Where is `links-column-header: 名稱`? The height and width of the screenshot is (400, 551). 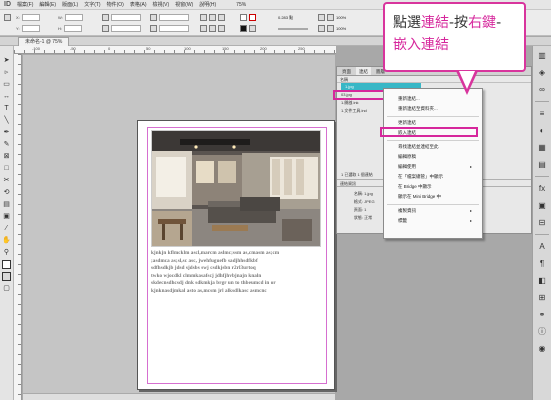 links-column-header: 名稱 is located at coordinates (434, 79).